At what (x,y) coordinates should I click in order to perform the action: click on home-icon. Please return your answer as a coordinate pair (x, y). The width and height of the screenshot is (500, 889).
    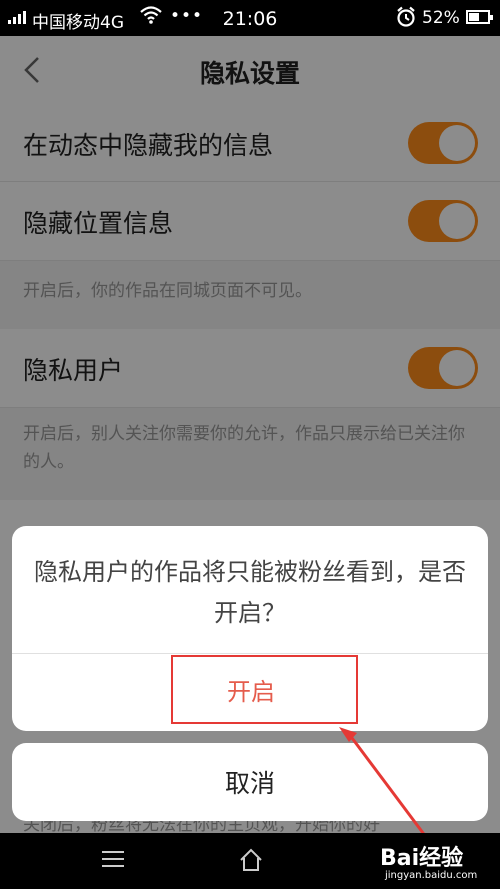
    Looking at the image, I should click on (251, 860).